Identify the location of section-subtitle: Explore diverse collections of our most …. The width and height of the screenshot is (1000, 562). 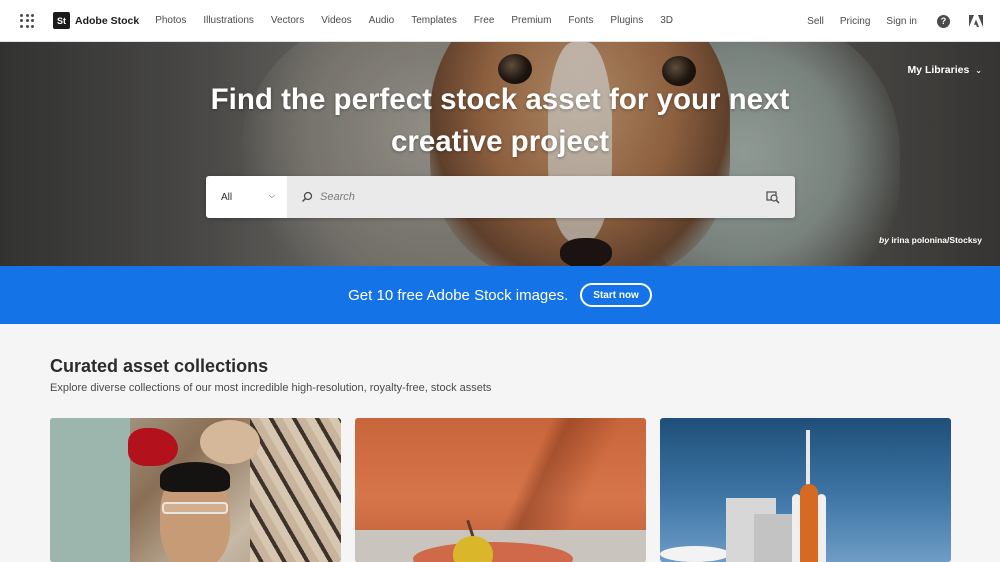
(271, 388).